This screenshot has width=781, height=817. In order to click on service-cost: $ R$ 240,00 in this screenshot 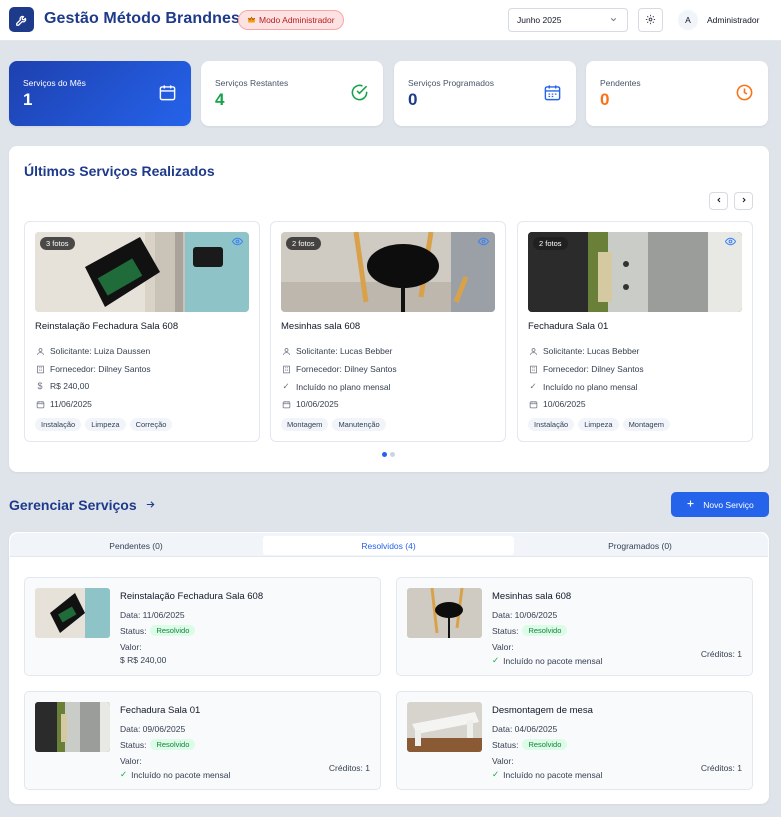, I will do `click(62, 386)`.